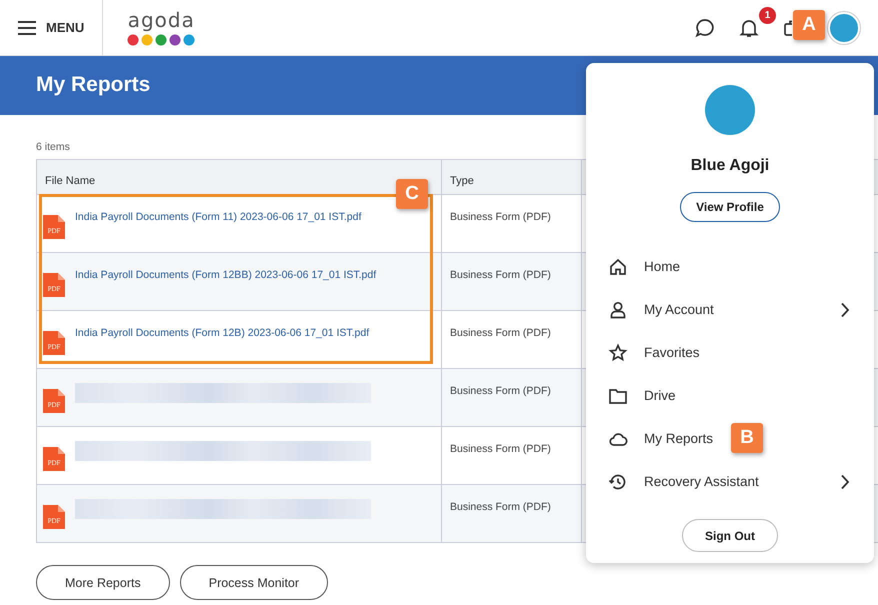 The width and height of the screenshot is (878, 605). What do you see at coordinates (660, 395) in the screenshot?
I see `menu-item: Drive` at bounding box center [660, 395].